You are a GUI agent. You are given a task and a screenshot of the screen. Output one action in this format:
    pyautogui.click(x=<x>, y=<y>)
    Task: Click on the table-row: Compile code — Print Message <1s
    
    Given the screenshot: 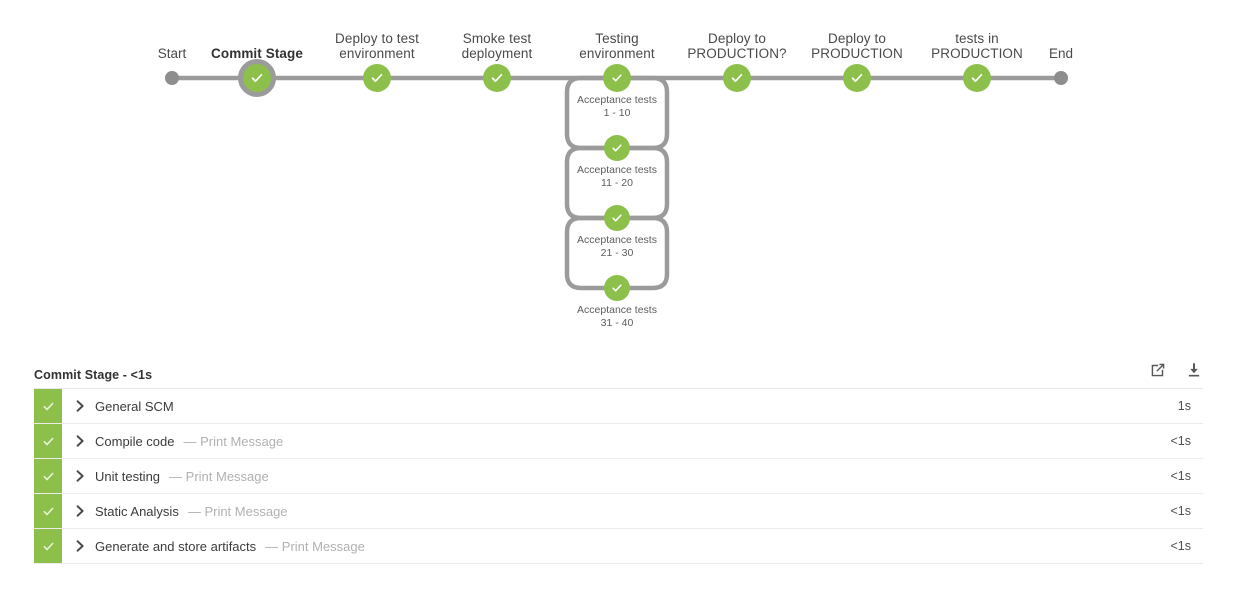 What is the action you would take?
    pyautogui.click(x=618, y=441)
    